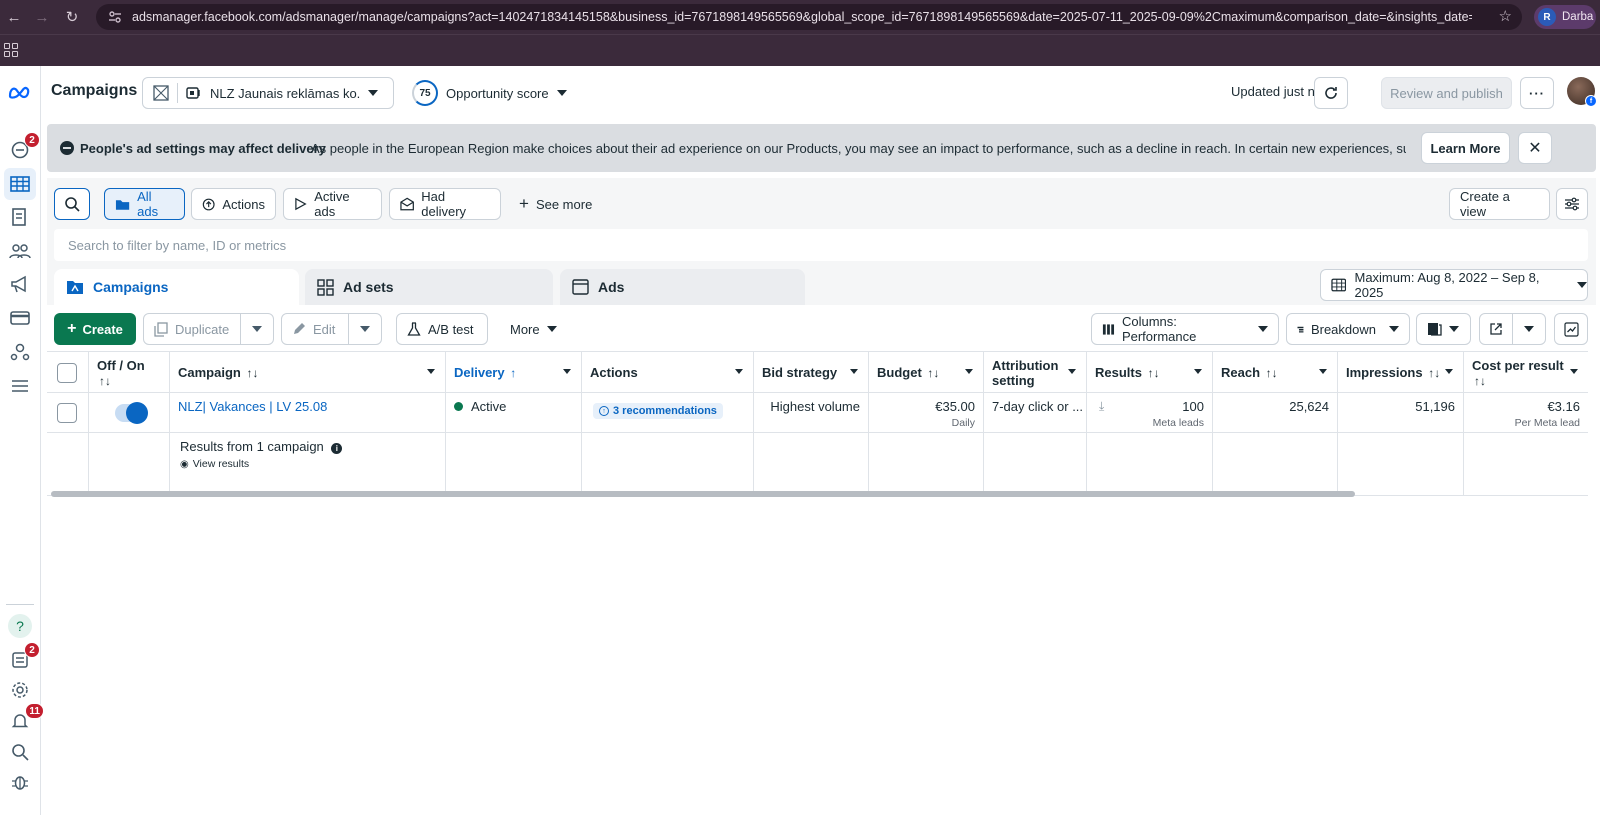 This screenshot has width=1600, height=815. I want to click on billing-nav-item, so click(20, 318).